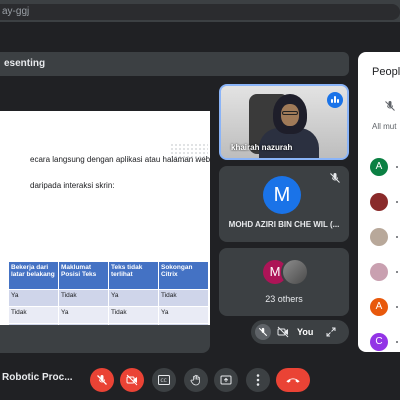 The width and height of the screenshot is (400, 400). I want to click on phone-hangup-icon, so click(293, 380).